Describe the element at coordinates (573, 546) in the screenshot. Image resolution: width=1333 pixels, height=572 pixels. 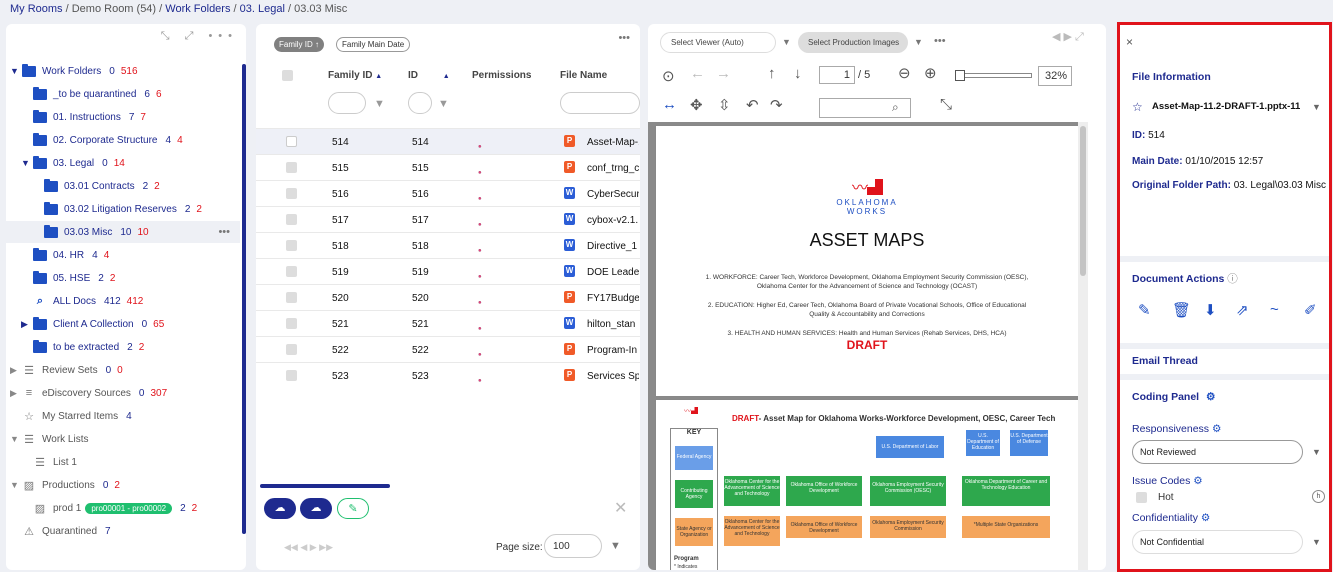
I see `page-size-input: 100` at that location.